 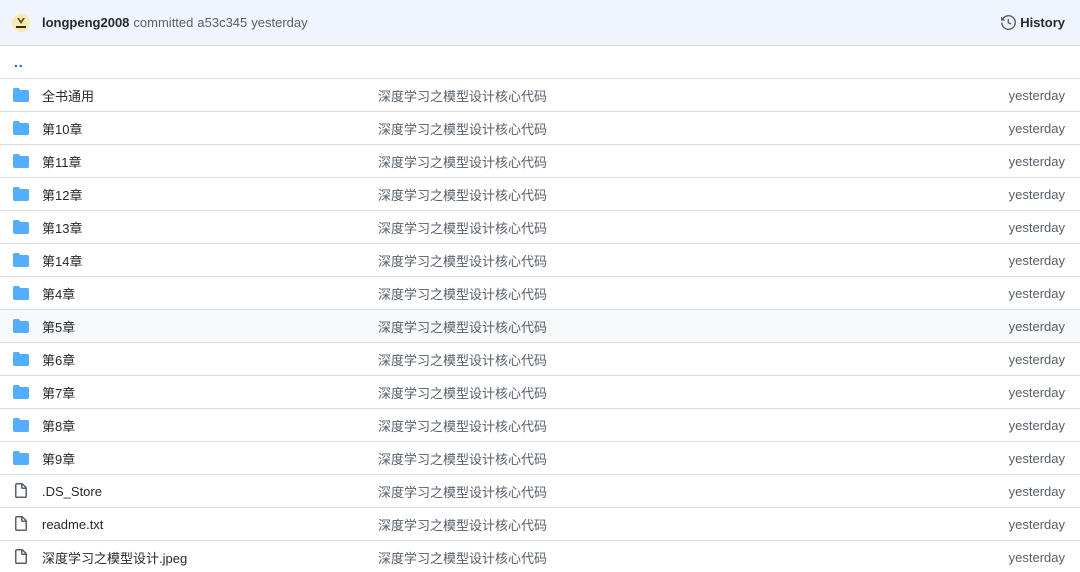 I want to click on folder-name-link: 第6章, so click(x=58, y=359).